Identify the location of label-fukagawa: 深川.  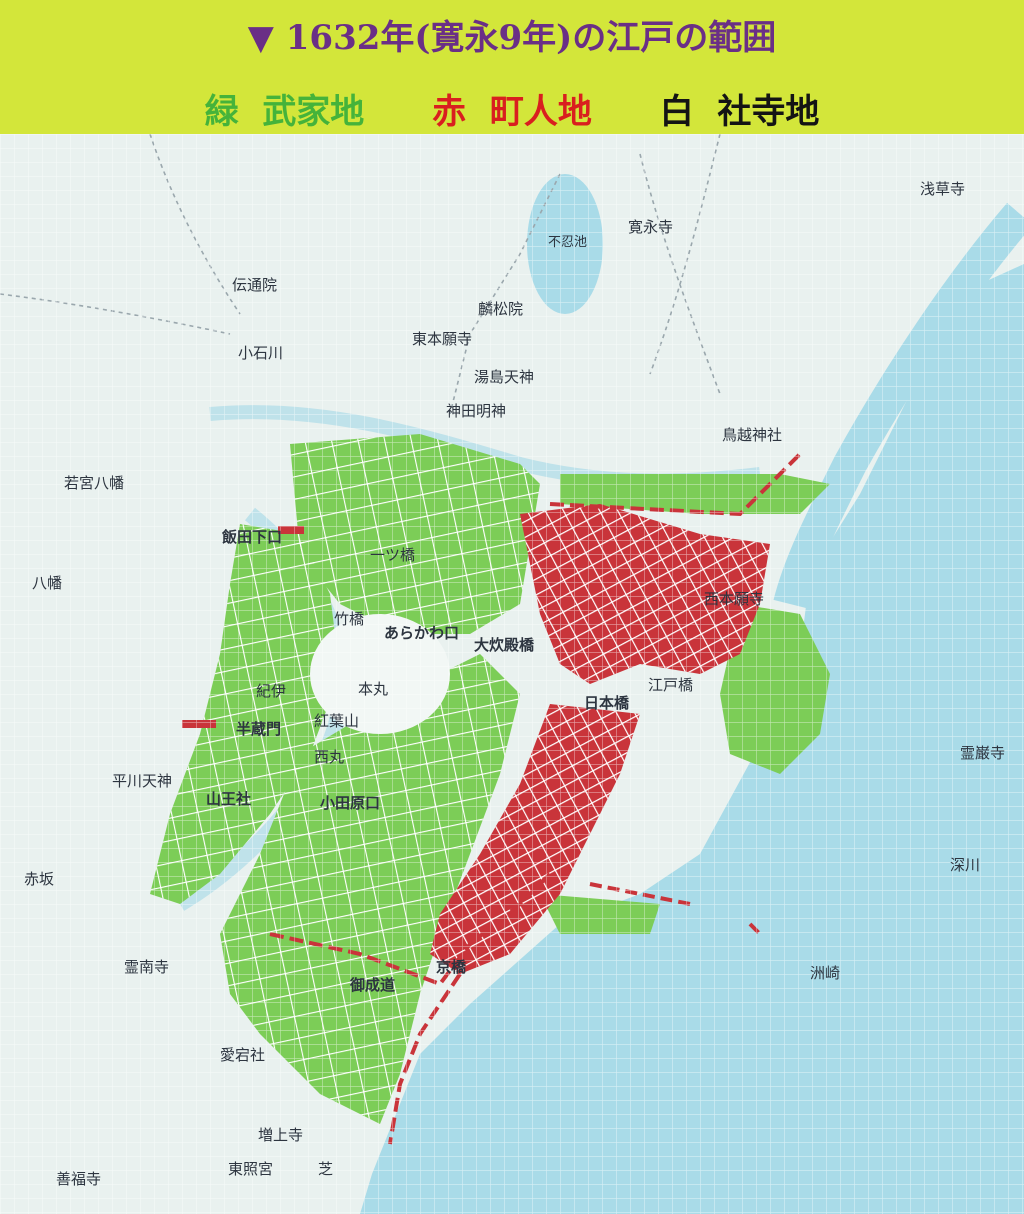
(965, 865).